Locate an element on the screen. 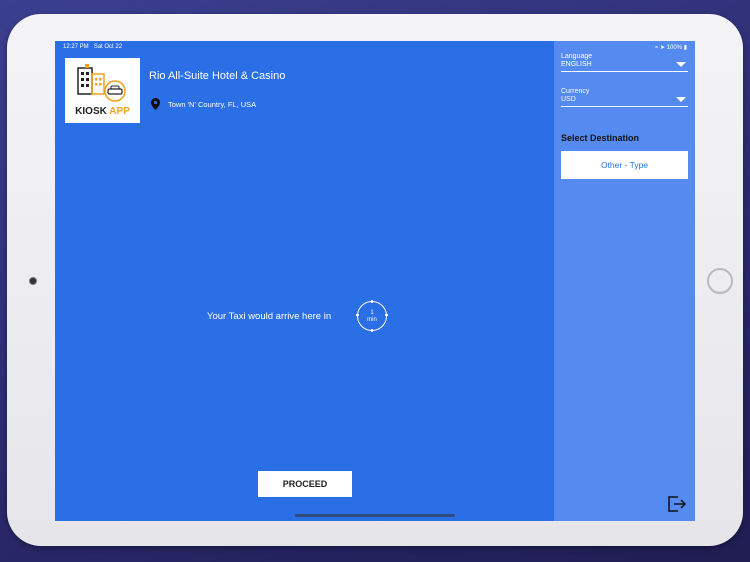 The height and width of the screenshot is (562, 750). hotel-location: Town 'N' Country, FL, USA is located at coordinates (203, 104).